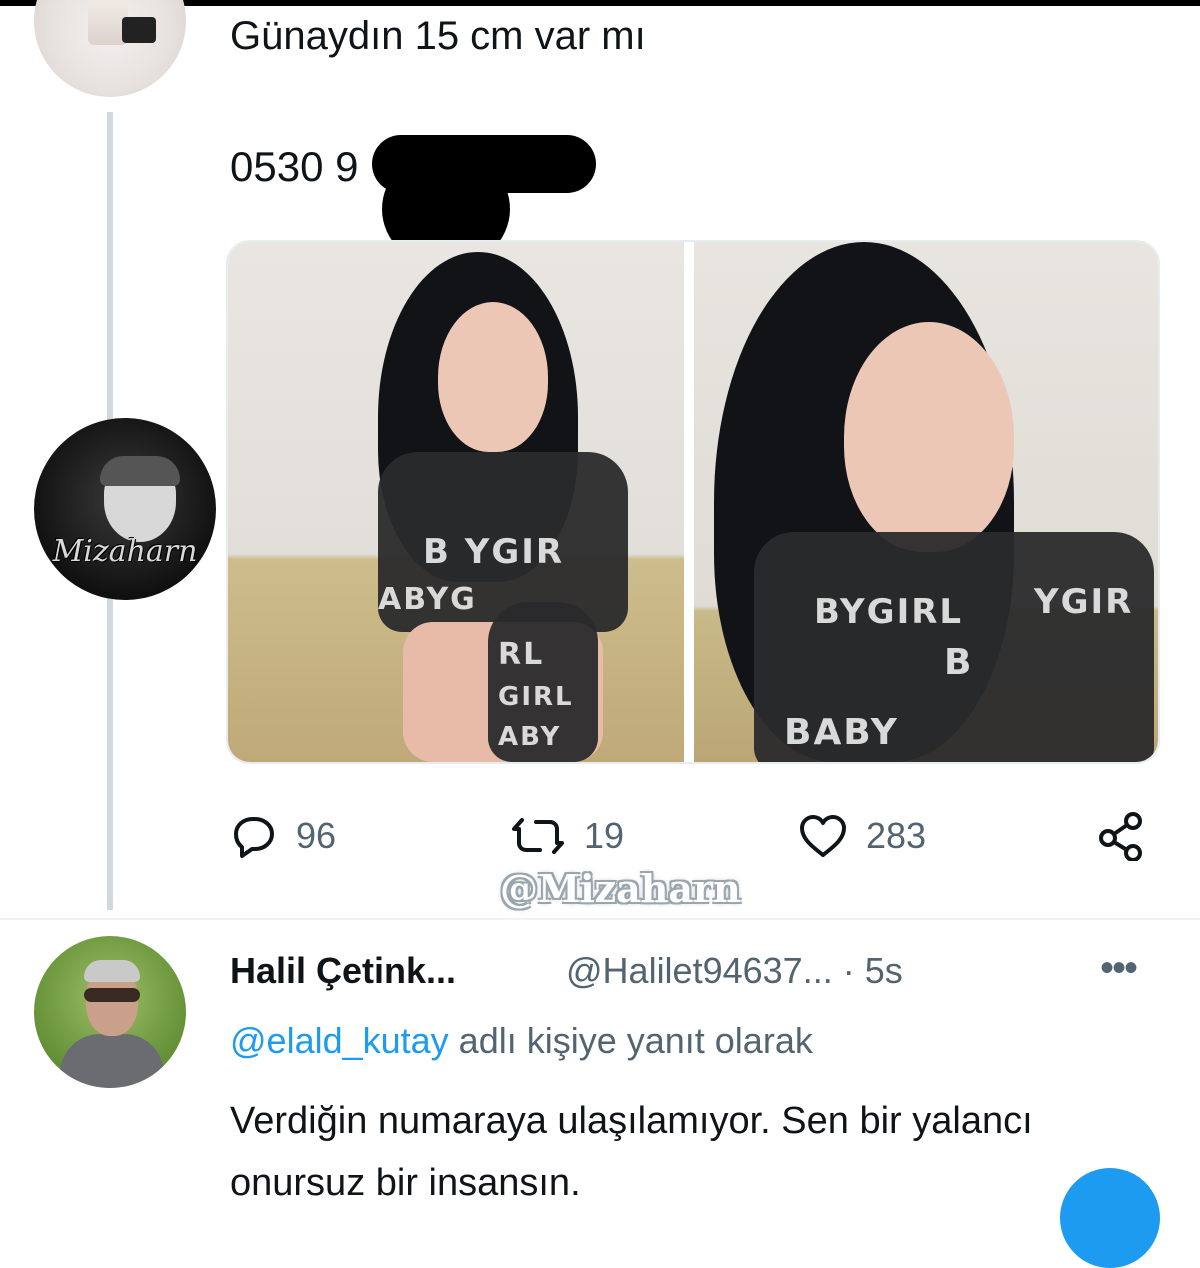 The width and height of the screenshot is (1200, 1268). What do you see at coordinates (140, 471) in the screenshot?
I see `logo-cap` at bounding box center [140, 471].